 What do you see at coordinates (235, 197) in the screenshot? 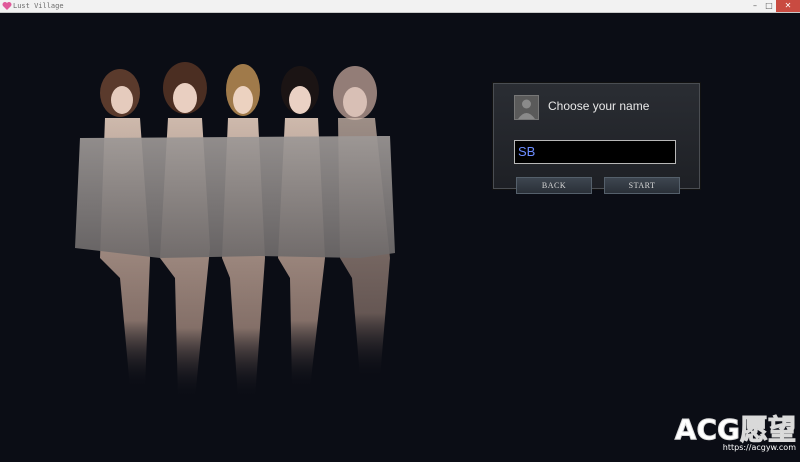
I see `towel` at bounding box center [235, 197].